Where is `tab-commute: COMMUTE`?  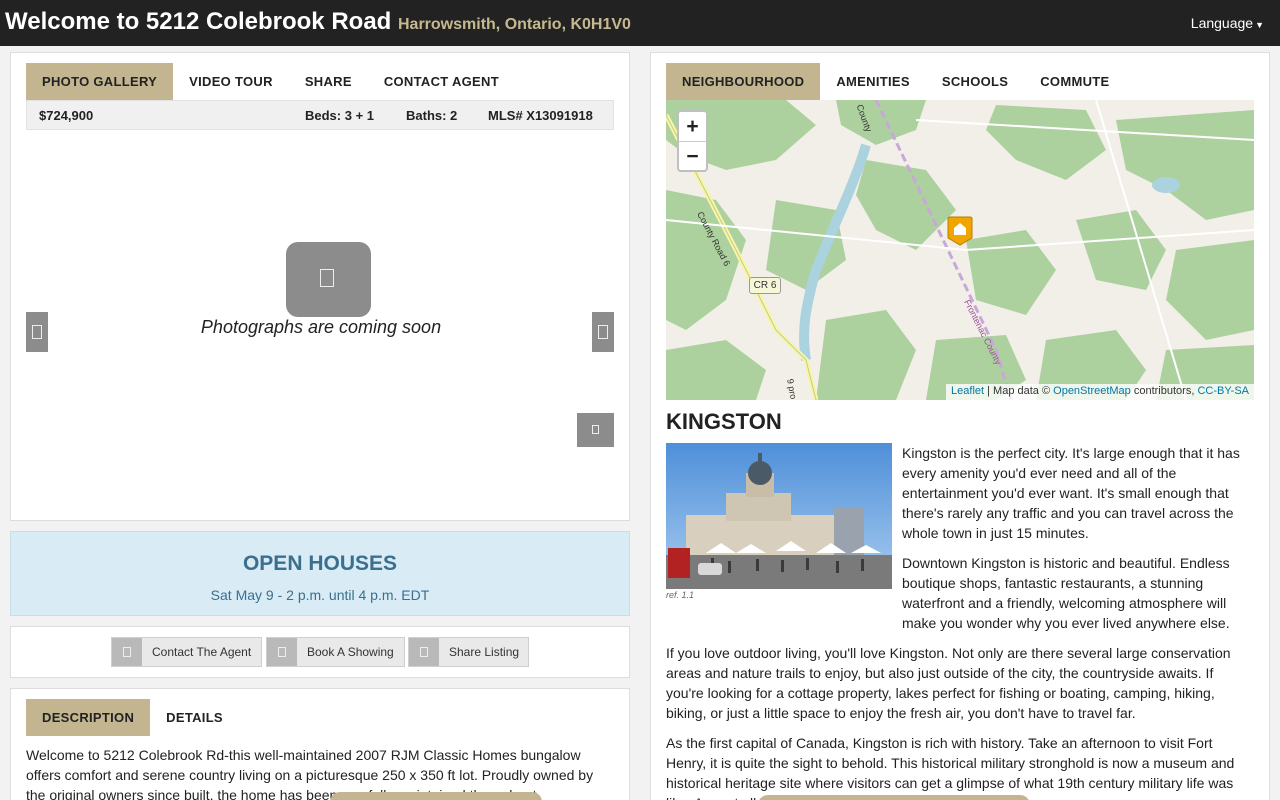 tab-commute: COMMUTE is located at coordinates (1074, 81).